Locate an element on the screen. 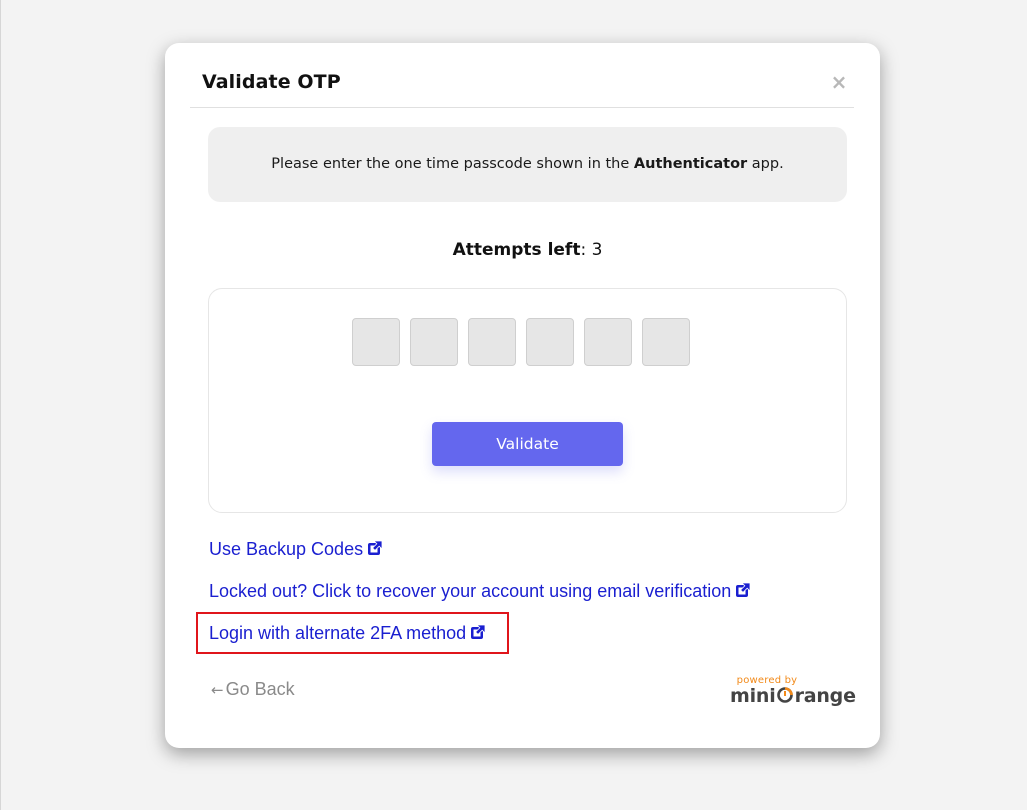 The image size is (1027, 810). modal-header: Validate OTP × is located at coordinates (522, 75).